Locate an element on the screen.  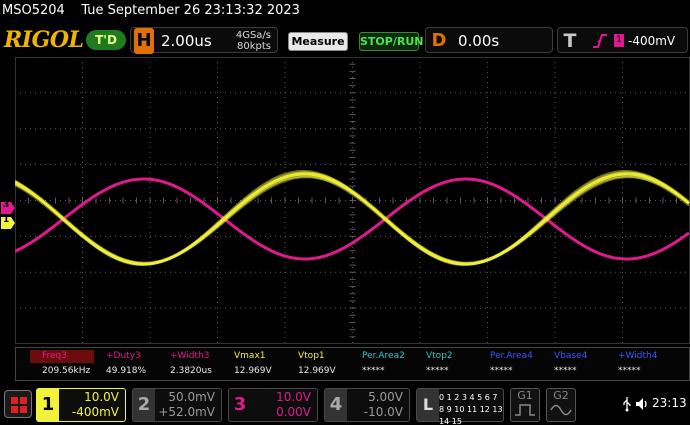
logic-channels: 0 1 2 3 4 5 6 7 8 9 10 11 12 13 14 15 is located at coordinates (471, 408).